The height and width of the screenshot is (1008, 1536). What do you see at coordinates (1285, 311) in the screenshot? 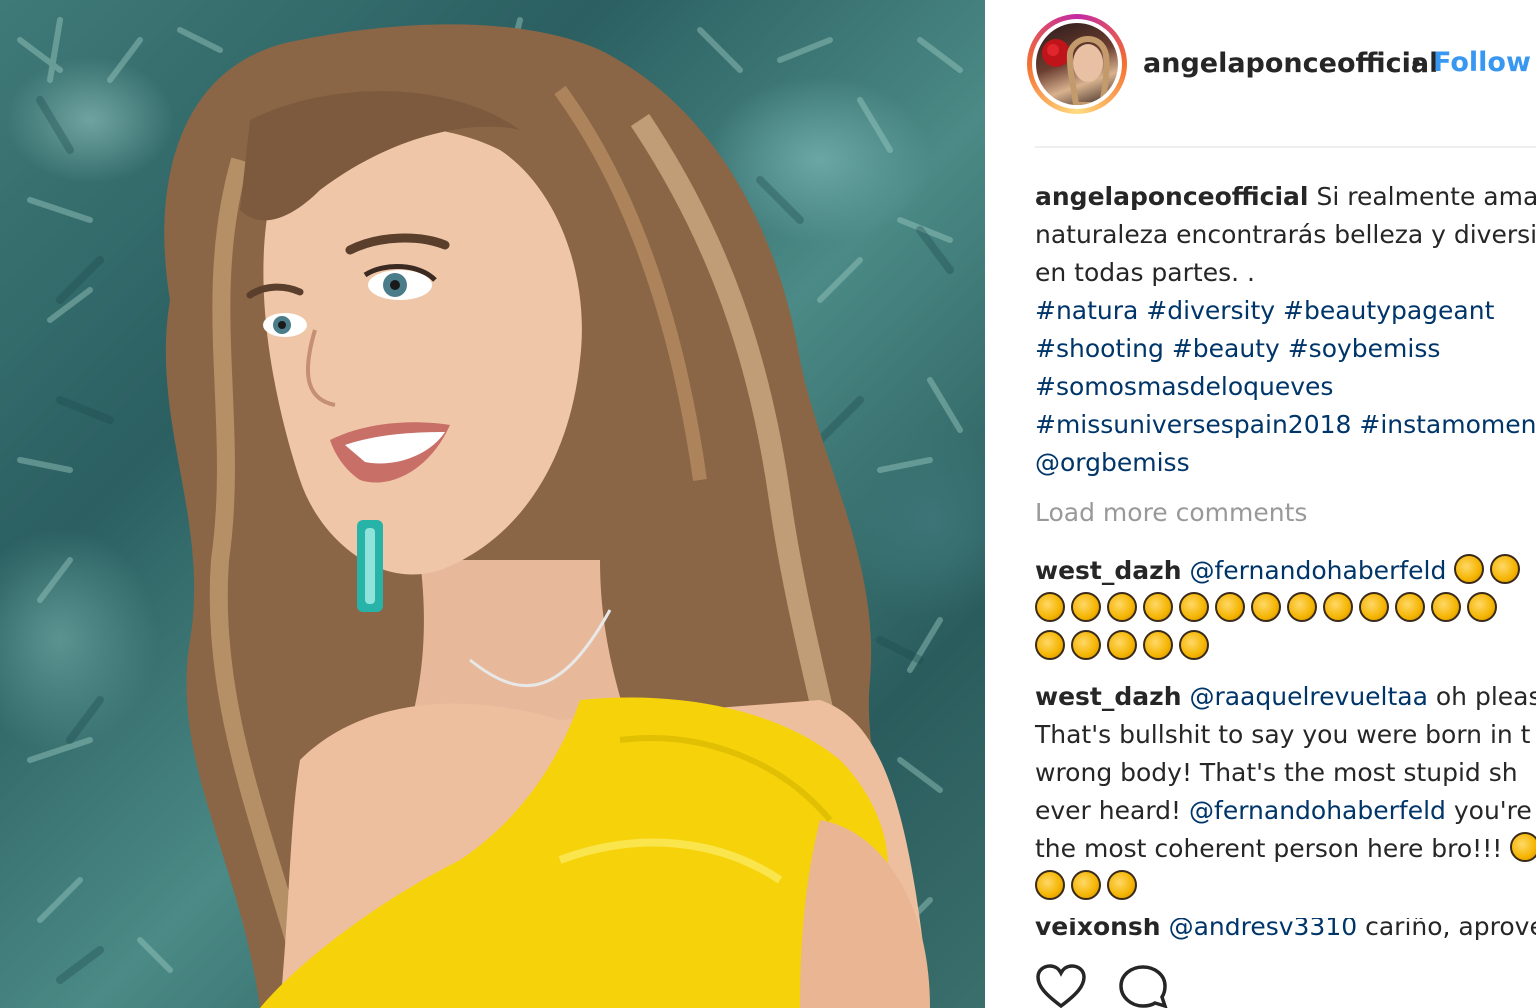
I see `caption-hashtags: #natura #diversity #beautypageant` at bounding box center [1285, 311].